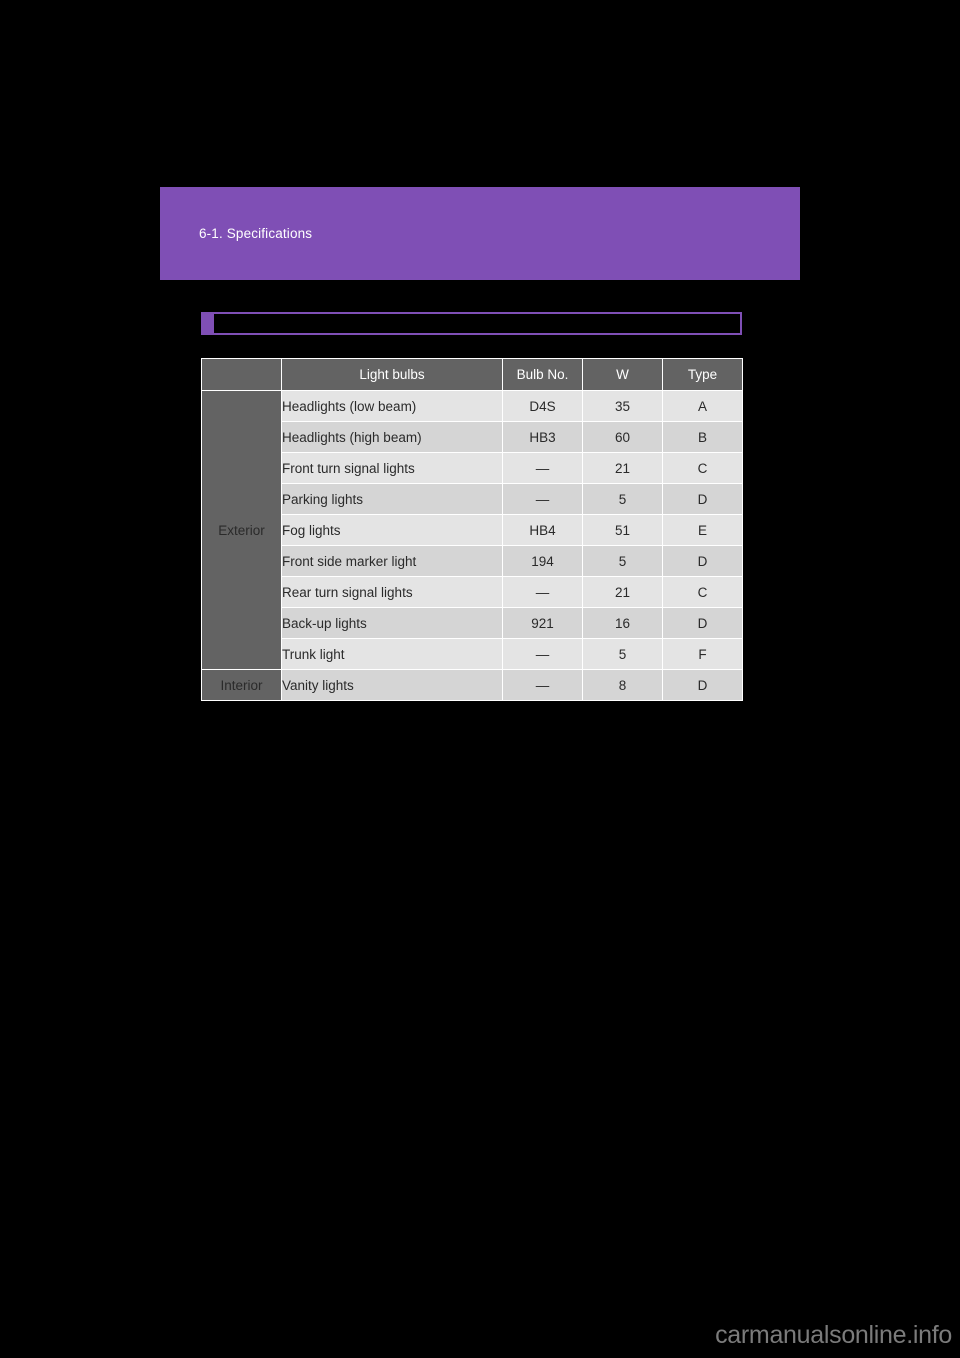 The height and width of the screenshot is (1358, 960). Describe the element at coordinates (480, 233) in the screenshot. I see `page-header-banner: 6-1. Specifications` at that location.